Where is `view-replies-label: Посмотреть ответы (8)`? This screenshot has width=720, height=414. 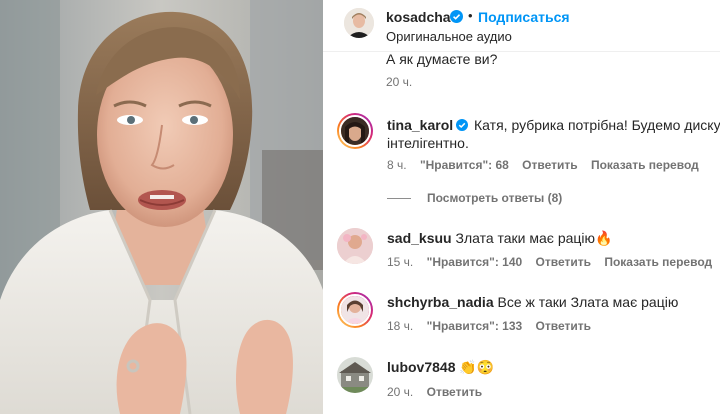
view-replies-label: Посмотреть ответы (8) is located at coordinates (495, 198).